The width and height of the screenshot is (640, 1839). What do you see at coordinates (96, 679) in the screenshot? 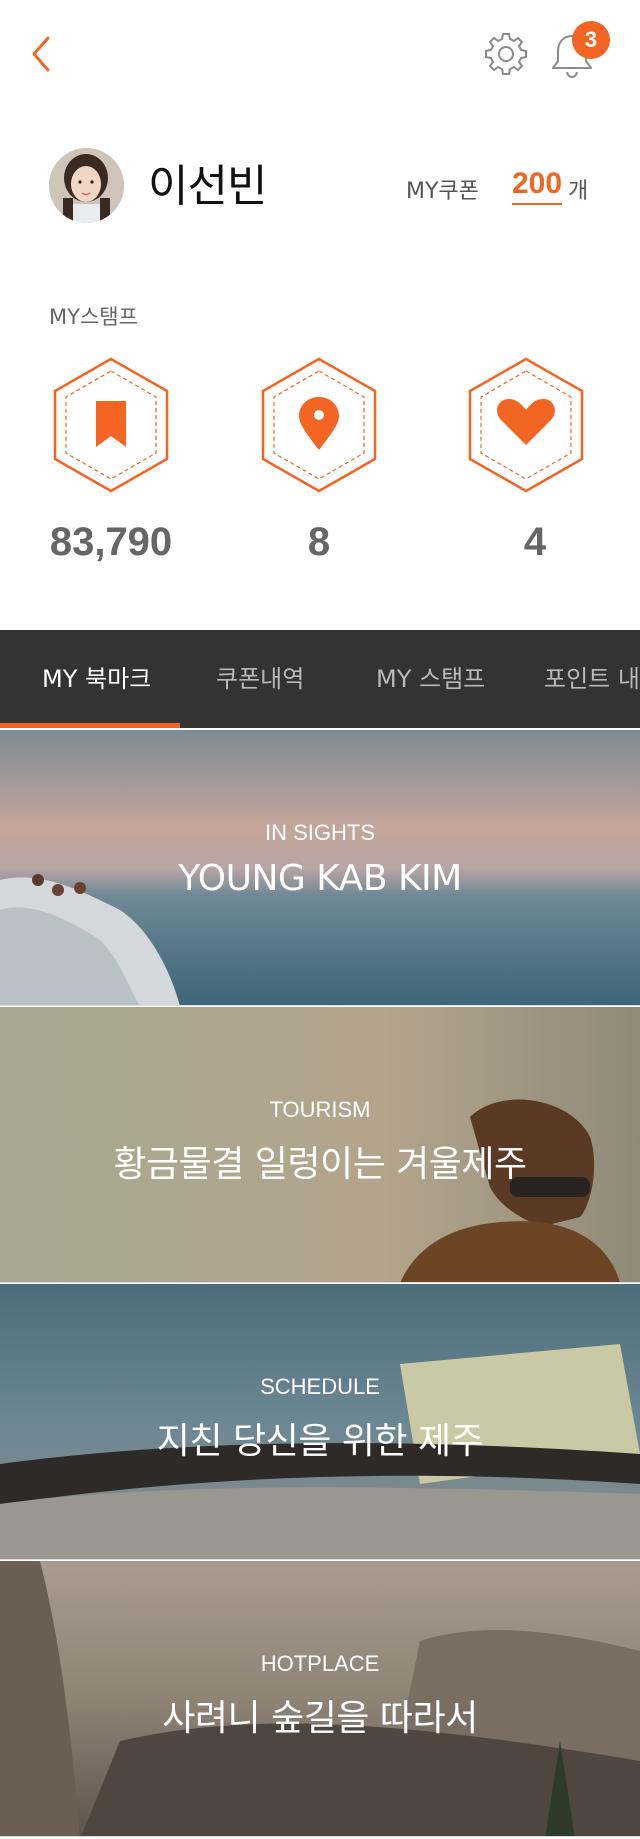
I see `tab-my-bookmark: MY 북마크` at bounding box center [96, 679].